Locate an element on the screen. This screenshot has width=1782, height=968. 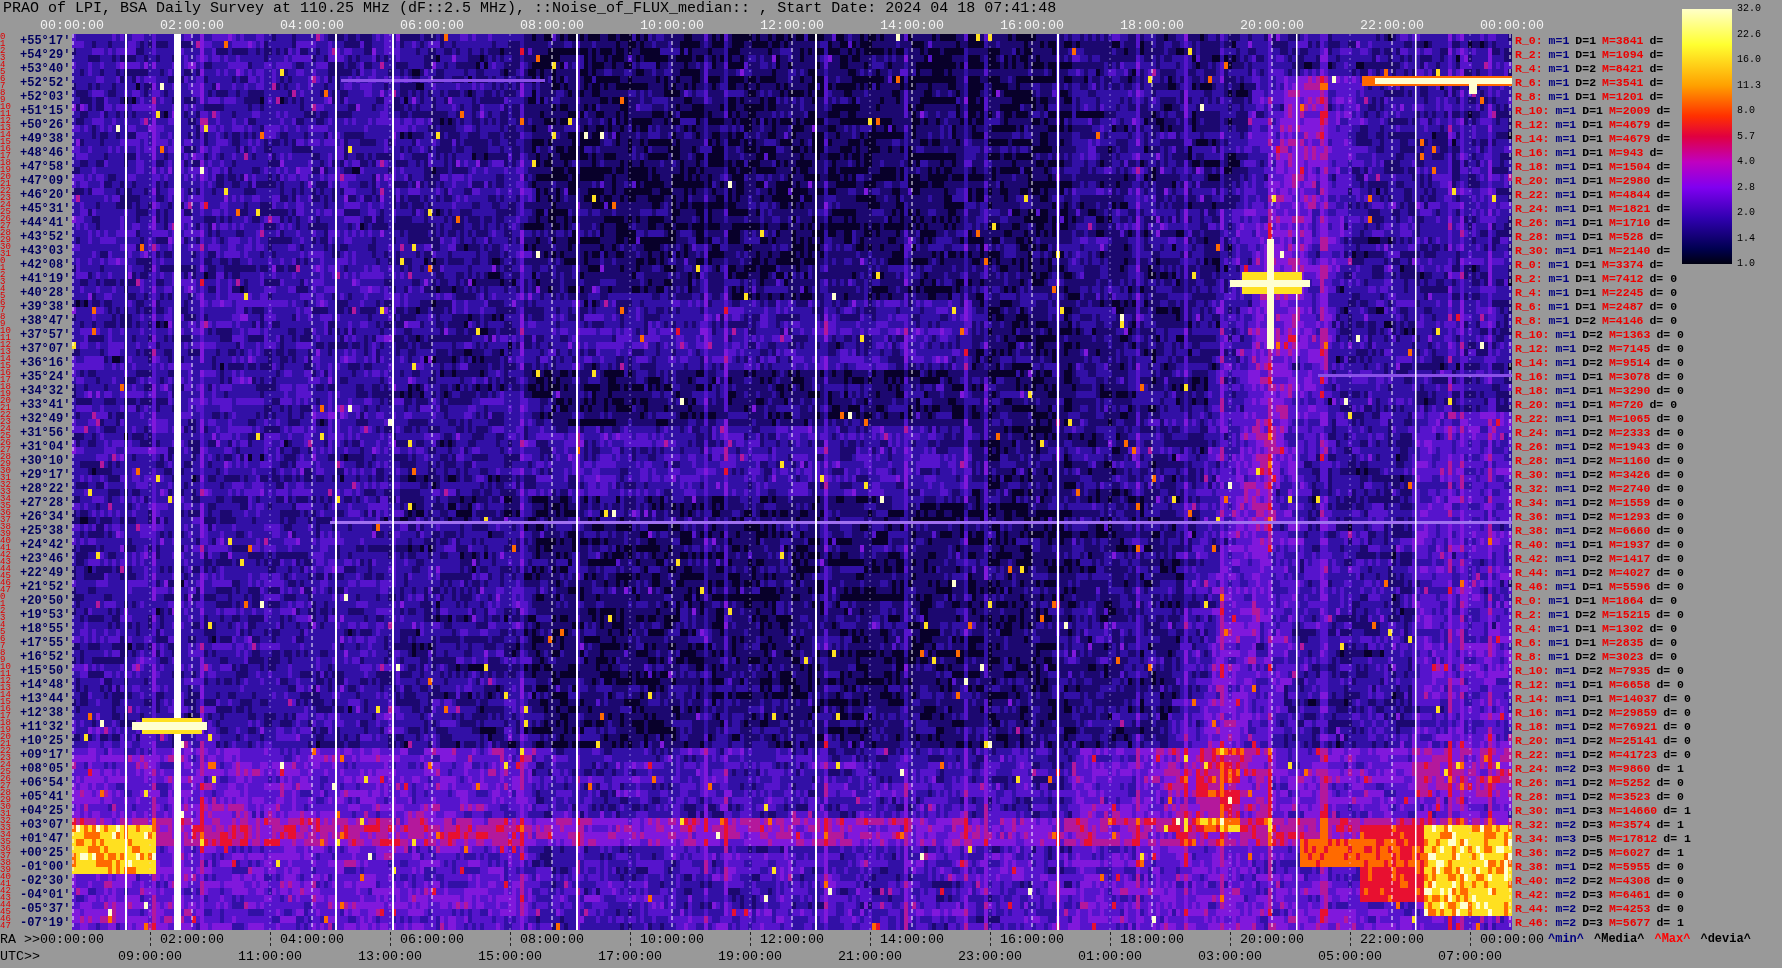
declination-label: +24°42' is located at coordinates (45, 545).